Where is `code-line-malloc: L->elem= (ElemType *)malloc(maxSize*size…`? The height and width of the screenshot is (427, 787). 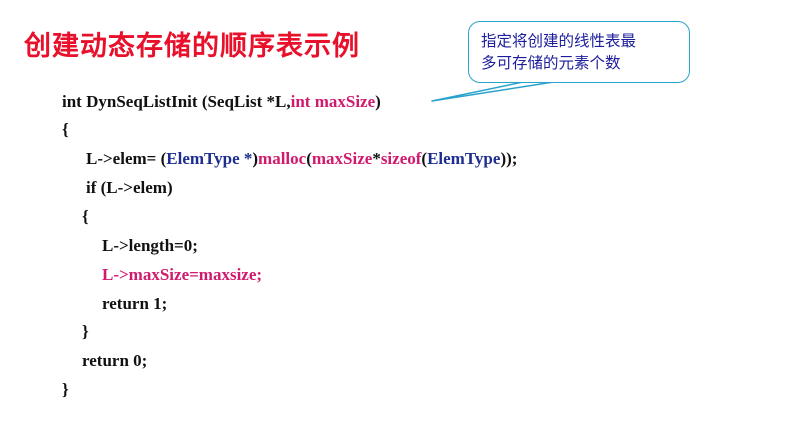 code-line-malloc: L->elem= (ElemType *)malloc(maxSize*size… is located at coordinates (301, 159).